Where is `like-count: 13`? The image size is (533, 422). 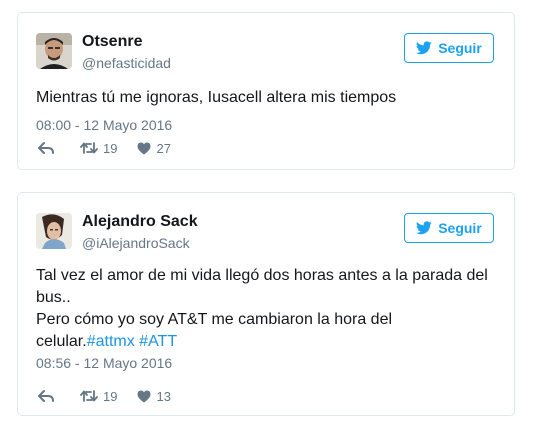
like-count: 13 is located at coordinates (163, 396).